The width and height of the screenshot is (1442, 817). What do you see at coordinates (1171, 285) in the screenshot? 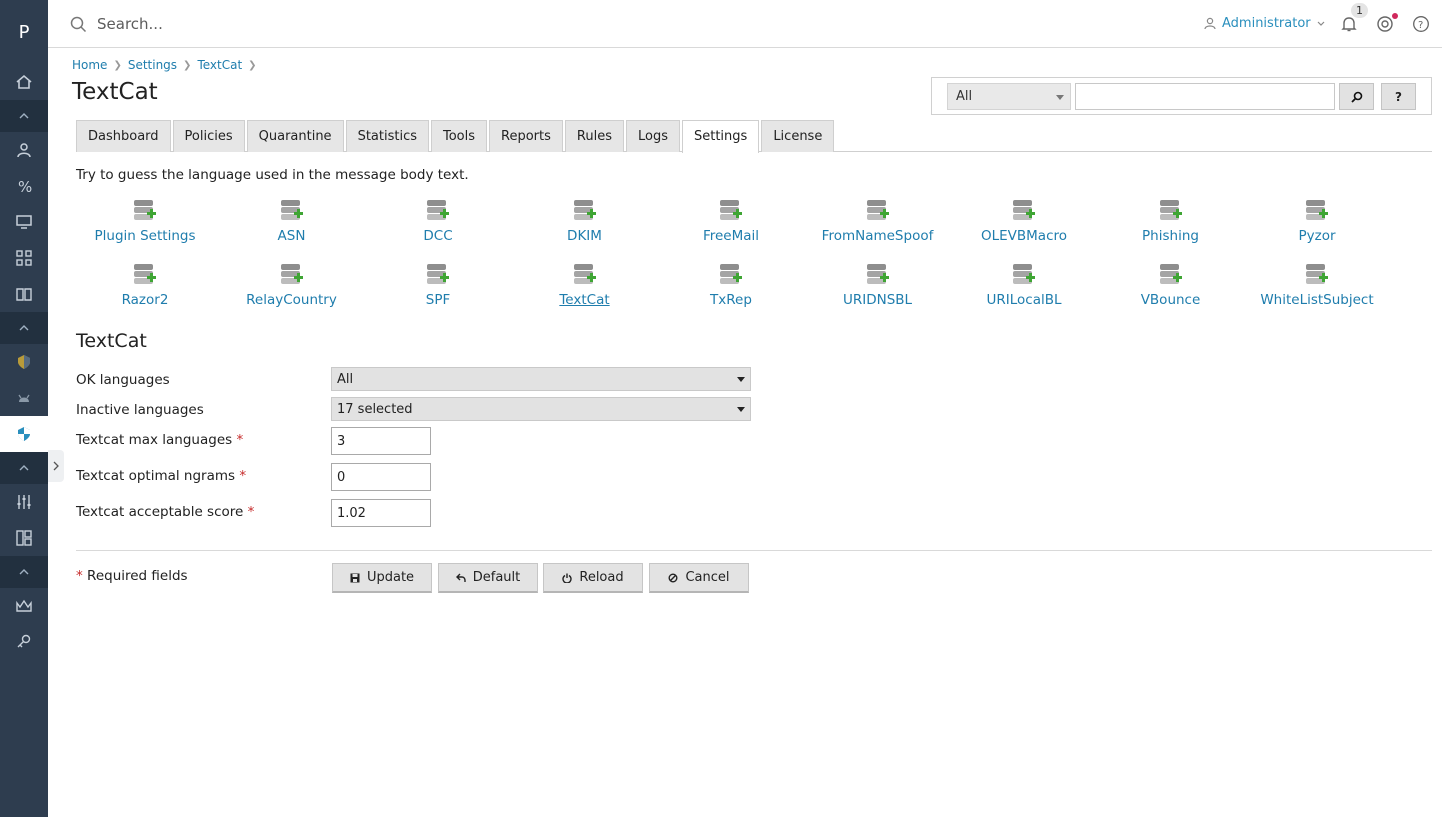
I see `plugin-link-vbounce: VBounce` at bounding box center [1171, 285].